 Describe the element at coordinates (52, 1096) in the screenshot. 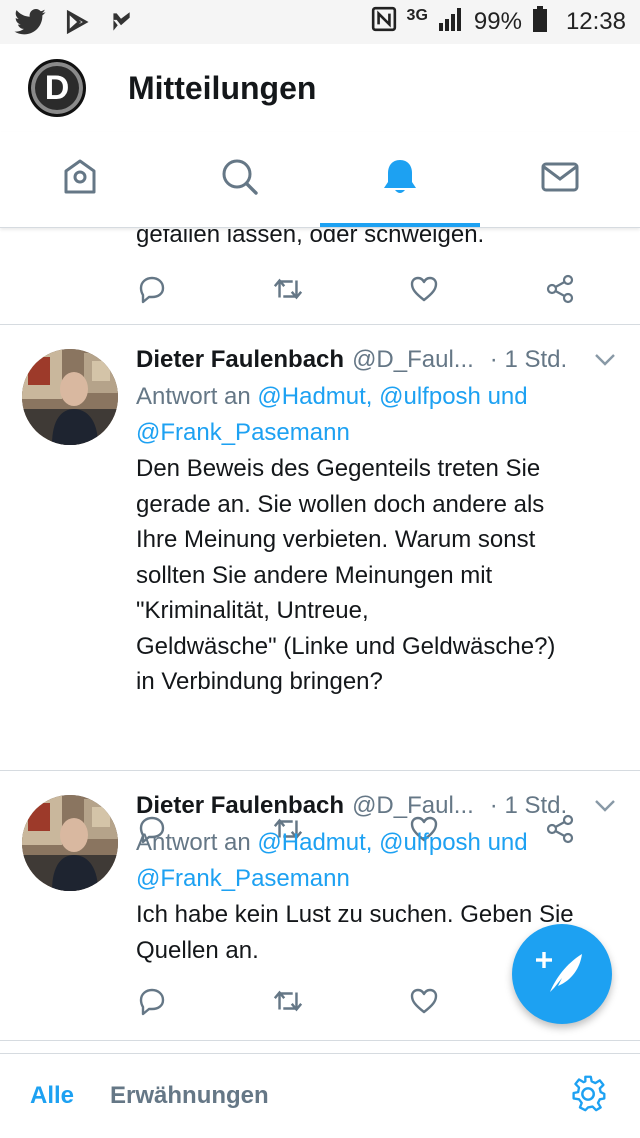

I see `tab-all: Alle` at that location.